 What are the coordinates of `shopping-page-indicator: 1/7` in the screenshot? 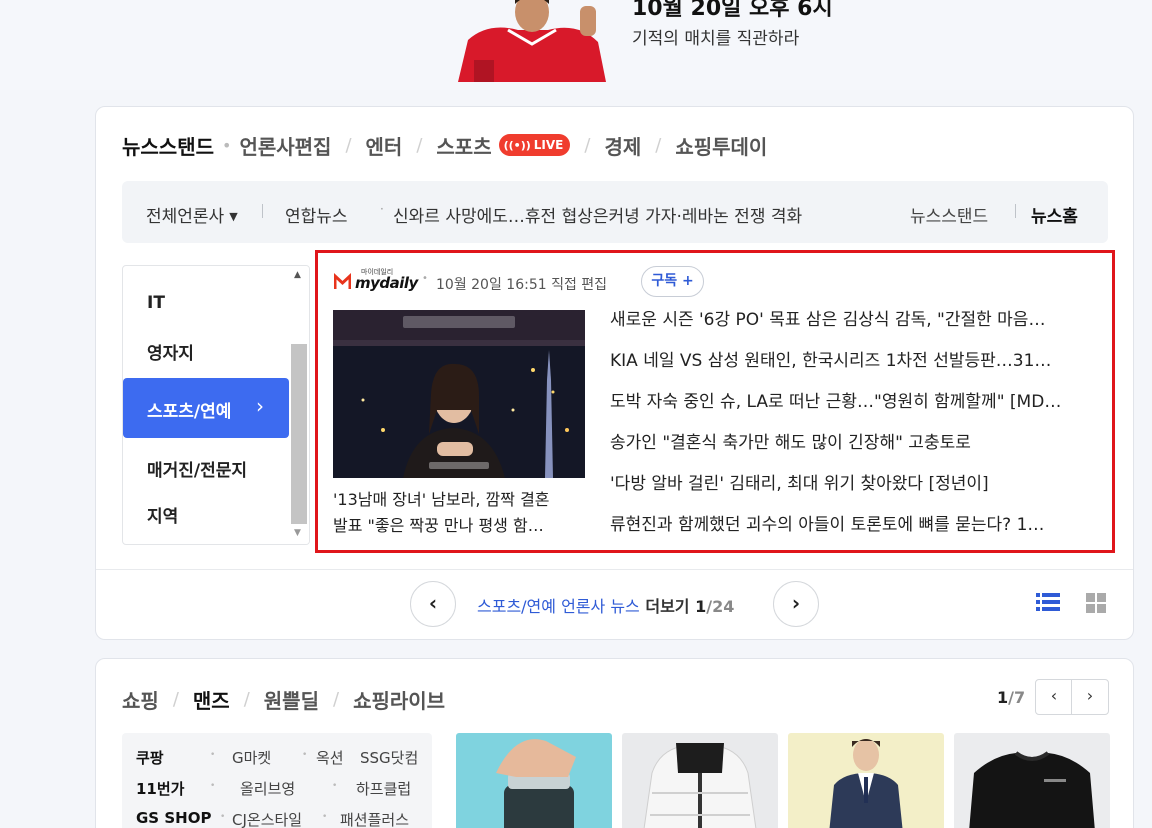 It's located at (1011, 697).